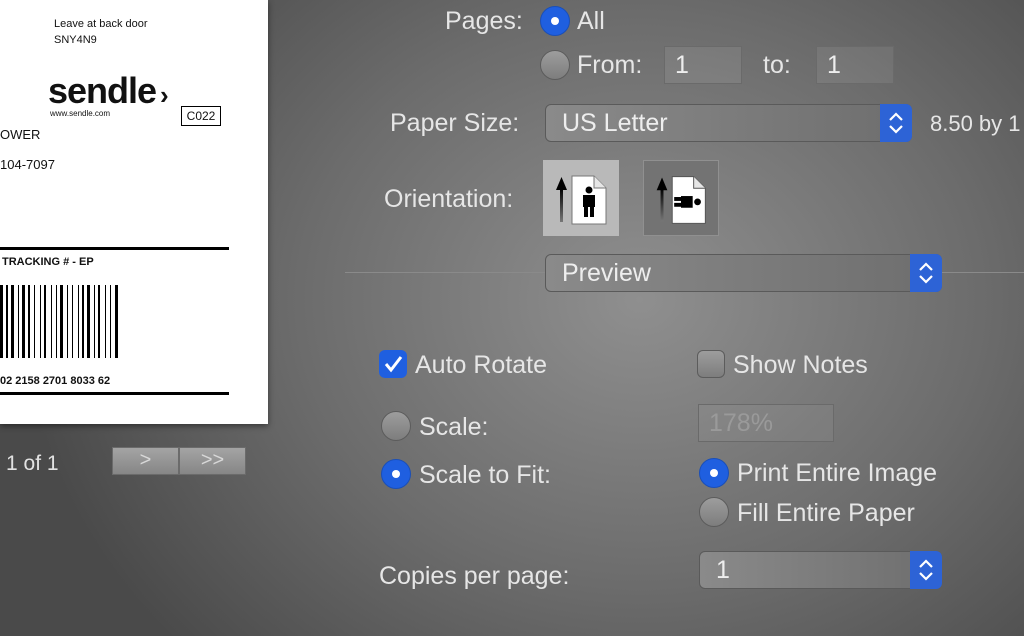 The image size is (1024, 636). What do you see at coordinates (855, 65) in the screenshot?
I see `pages-to-input: 1` at bounding box center [855, 65].